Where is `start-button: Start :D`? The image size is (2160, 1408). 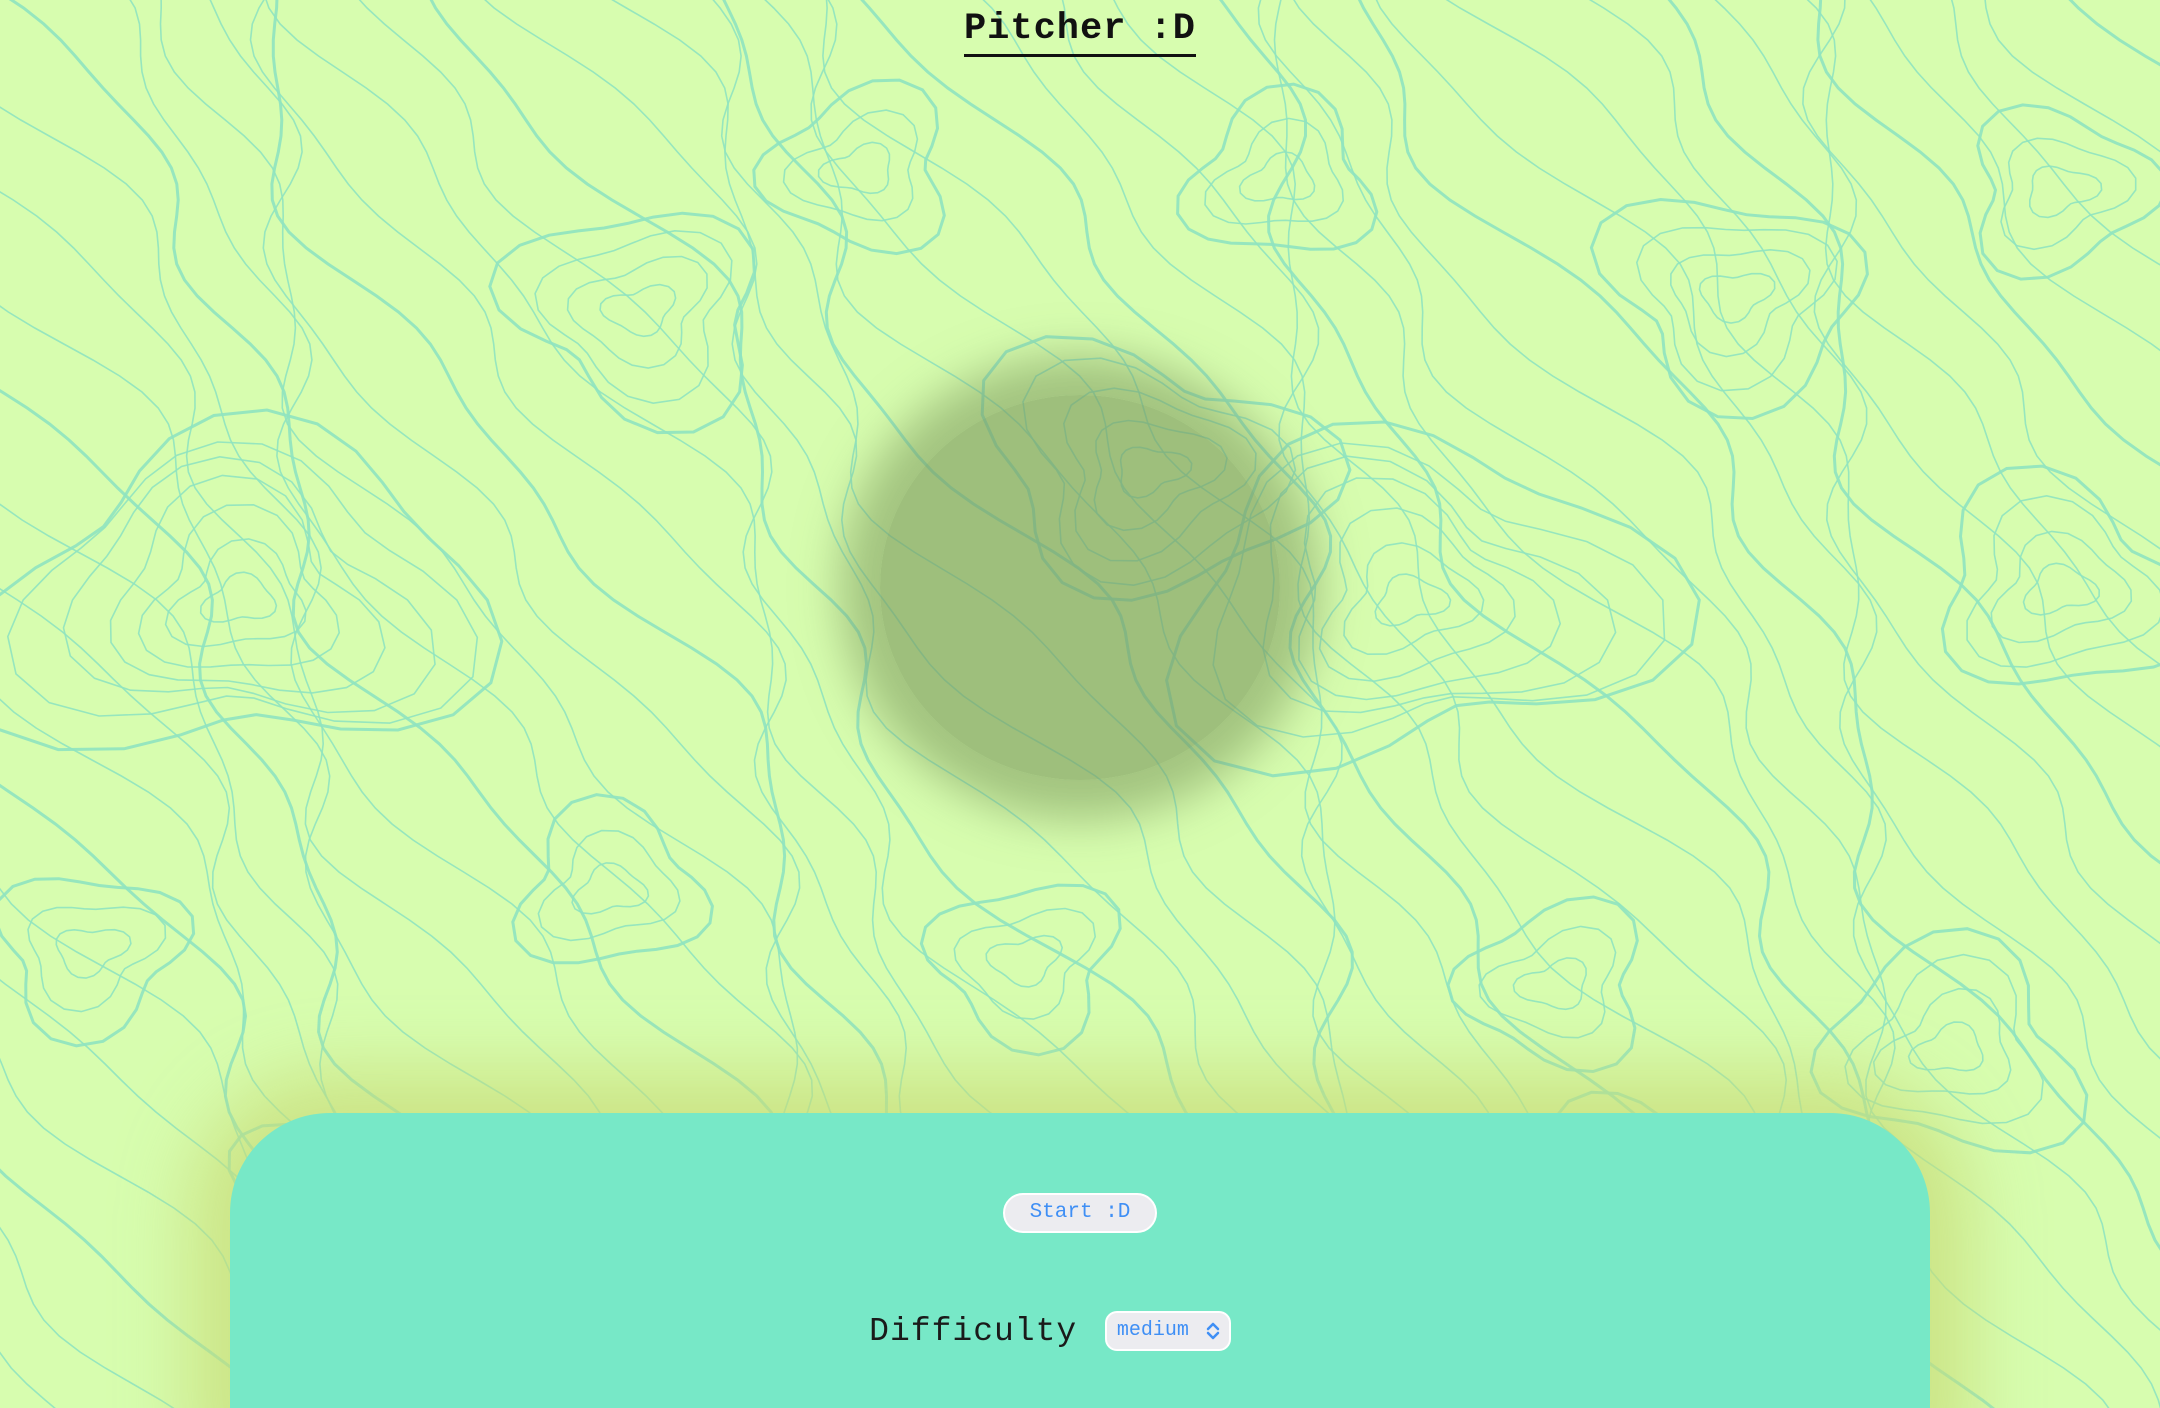 start-button: Start :D is located at coordinates (1080, 1213).